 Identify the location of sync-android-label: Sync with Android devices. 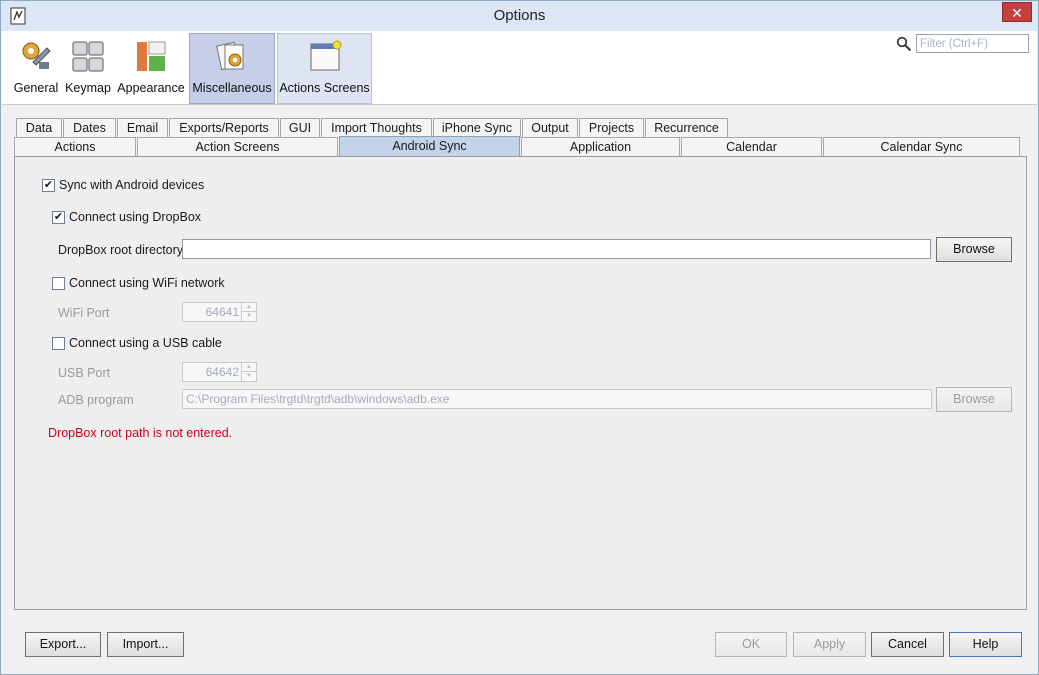
(132, 185).